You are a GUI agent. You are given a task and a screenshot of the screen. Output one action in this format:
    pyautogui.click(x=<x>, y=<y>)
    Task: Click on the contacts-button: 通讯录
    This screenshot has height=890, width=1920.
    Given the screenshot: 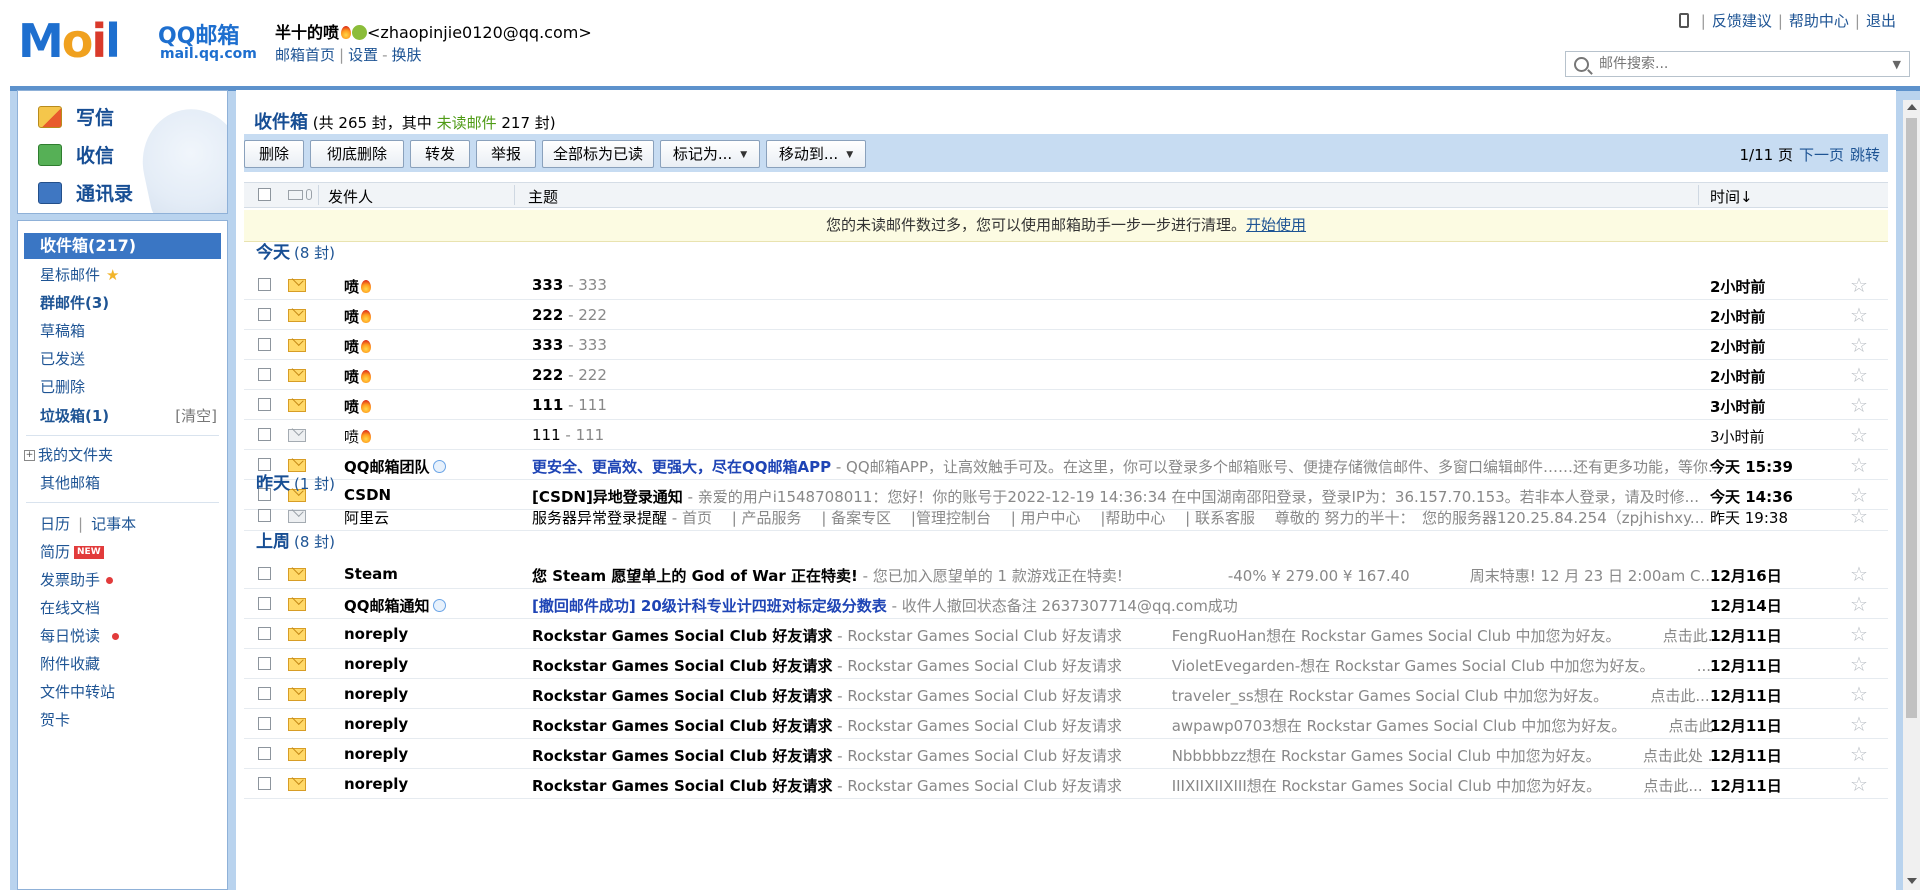 What is the action you would take?
    pyautogui.click(x=85, y=192)
    